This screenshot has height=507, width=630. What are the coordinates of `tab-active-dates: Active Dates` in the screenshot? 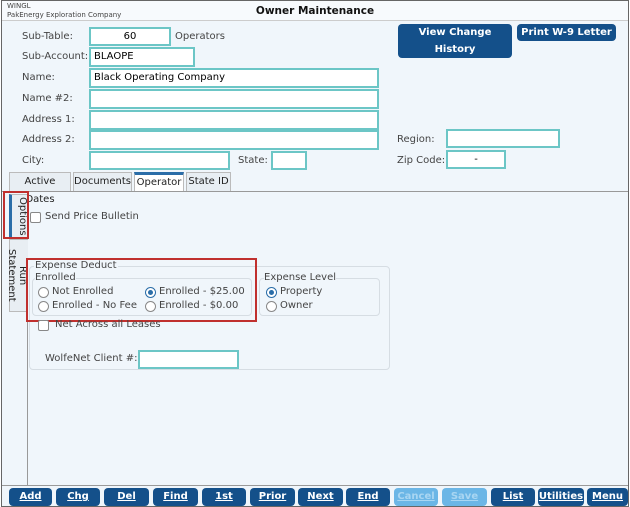 It's located at (40, 188).